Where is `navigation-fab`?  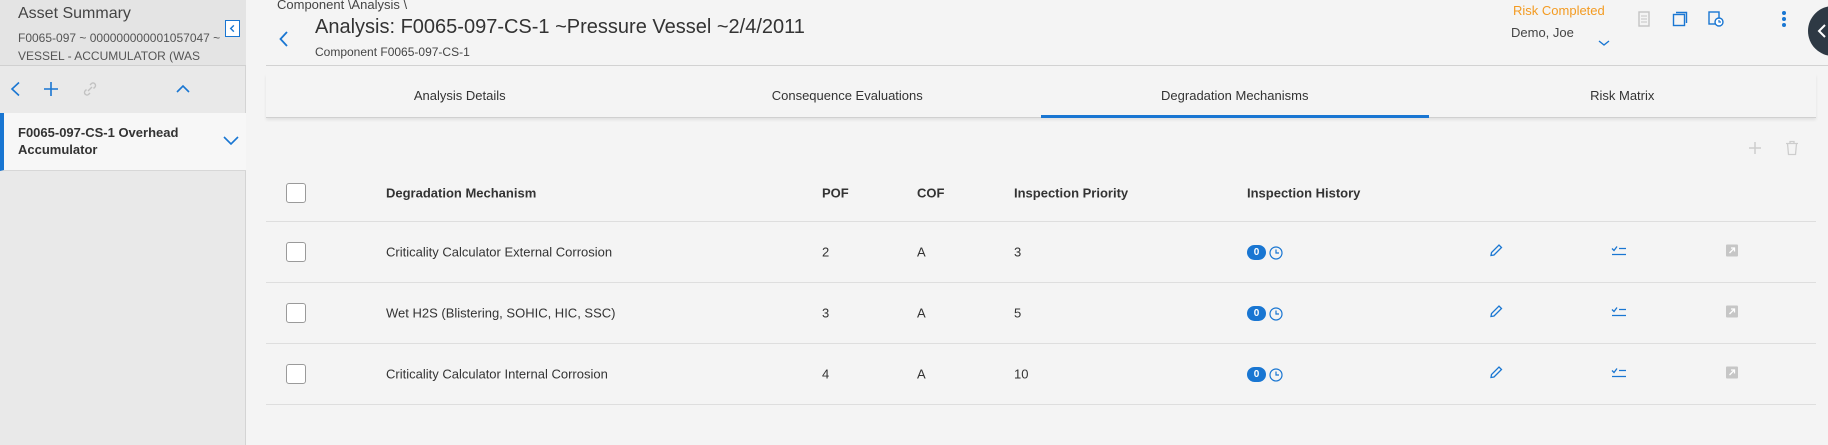 navigation-fab is located at coordinates (1818, 31).